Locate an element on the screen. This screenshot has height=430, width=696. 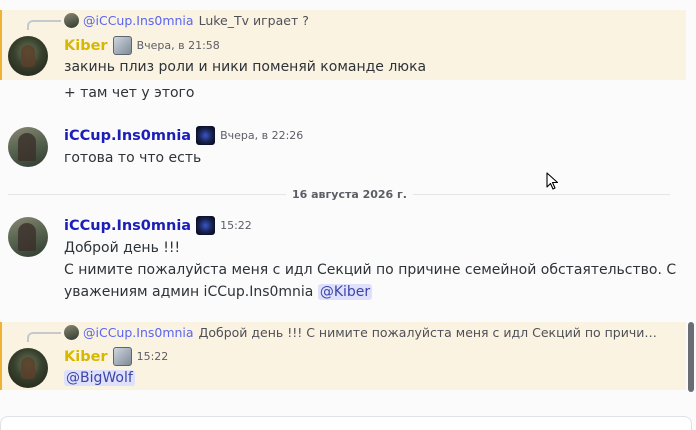
message-header: Kiber Вчера, в 21:58 is located at coordinates (142, 45).